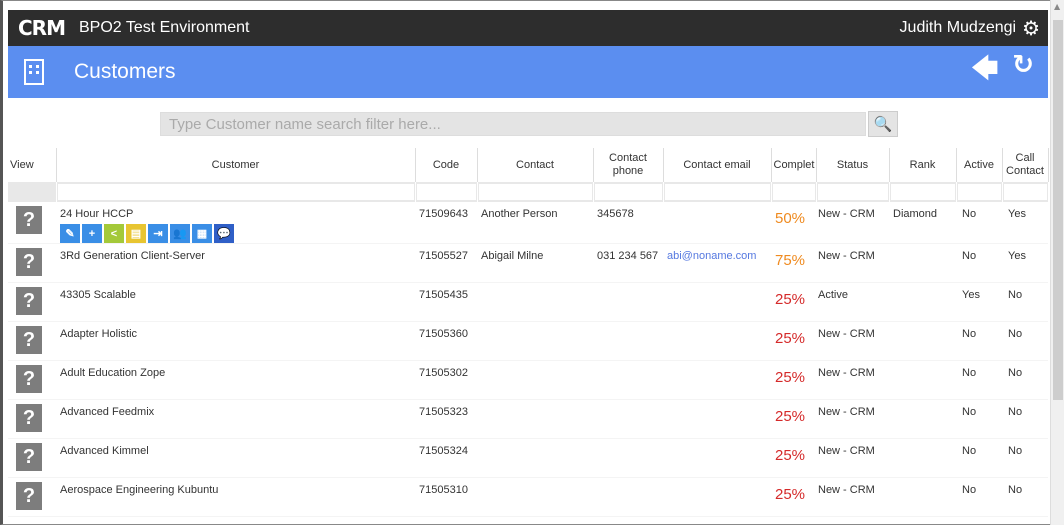 Image resolution: width=1064 pixels, height=525 pixels. What do you see at coordinates (1025, 192) in the screenshot?
I see `filter-call-contact` at bounding box center [1025, 192].